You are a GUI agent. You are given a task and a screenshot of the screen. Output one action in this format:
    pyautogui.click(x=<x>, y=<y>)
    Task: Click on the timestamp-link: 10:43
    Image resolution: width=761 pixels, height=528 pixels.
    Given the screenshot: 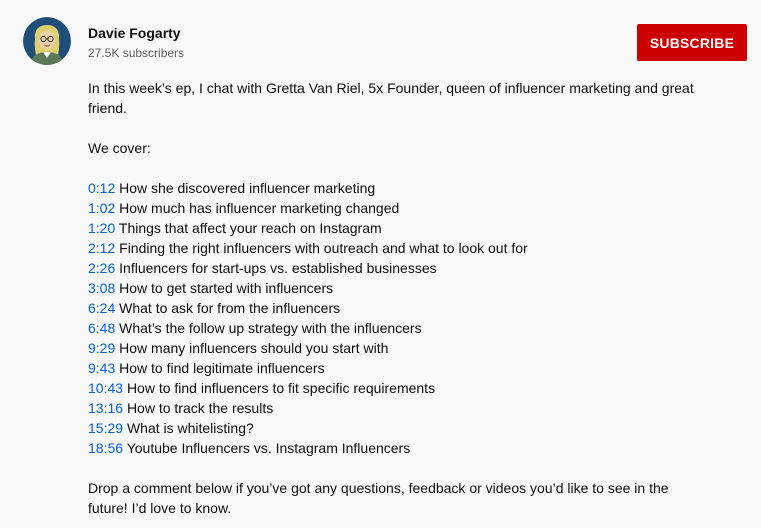 What is the action you would take?
    pyautogui.click(x=105, y=388)
    